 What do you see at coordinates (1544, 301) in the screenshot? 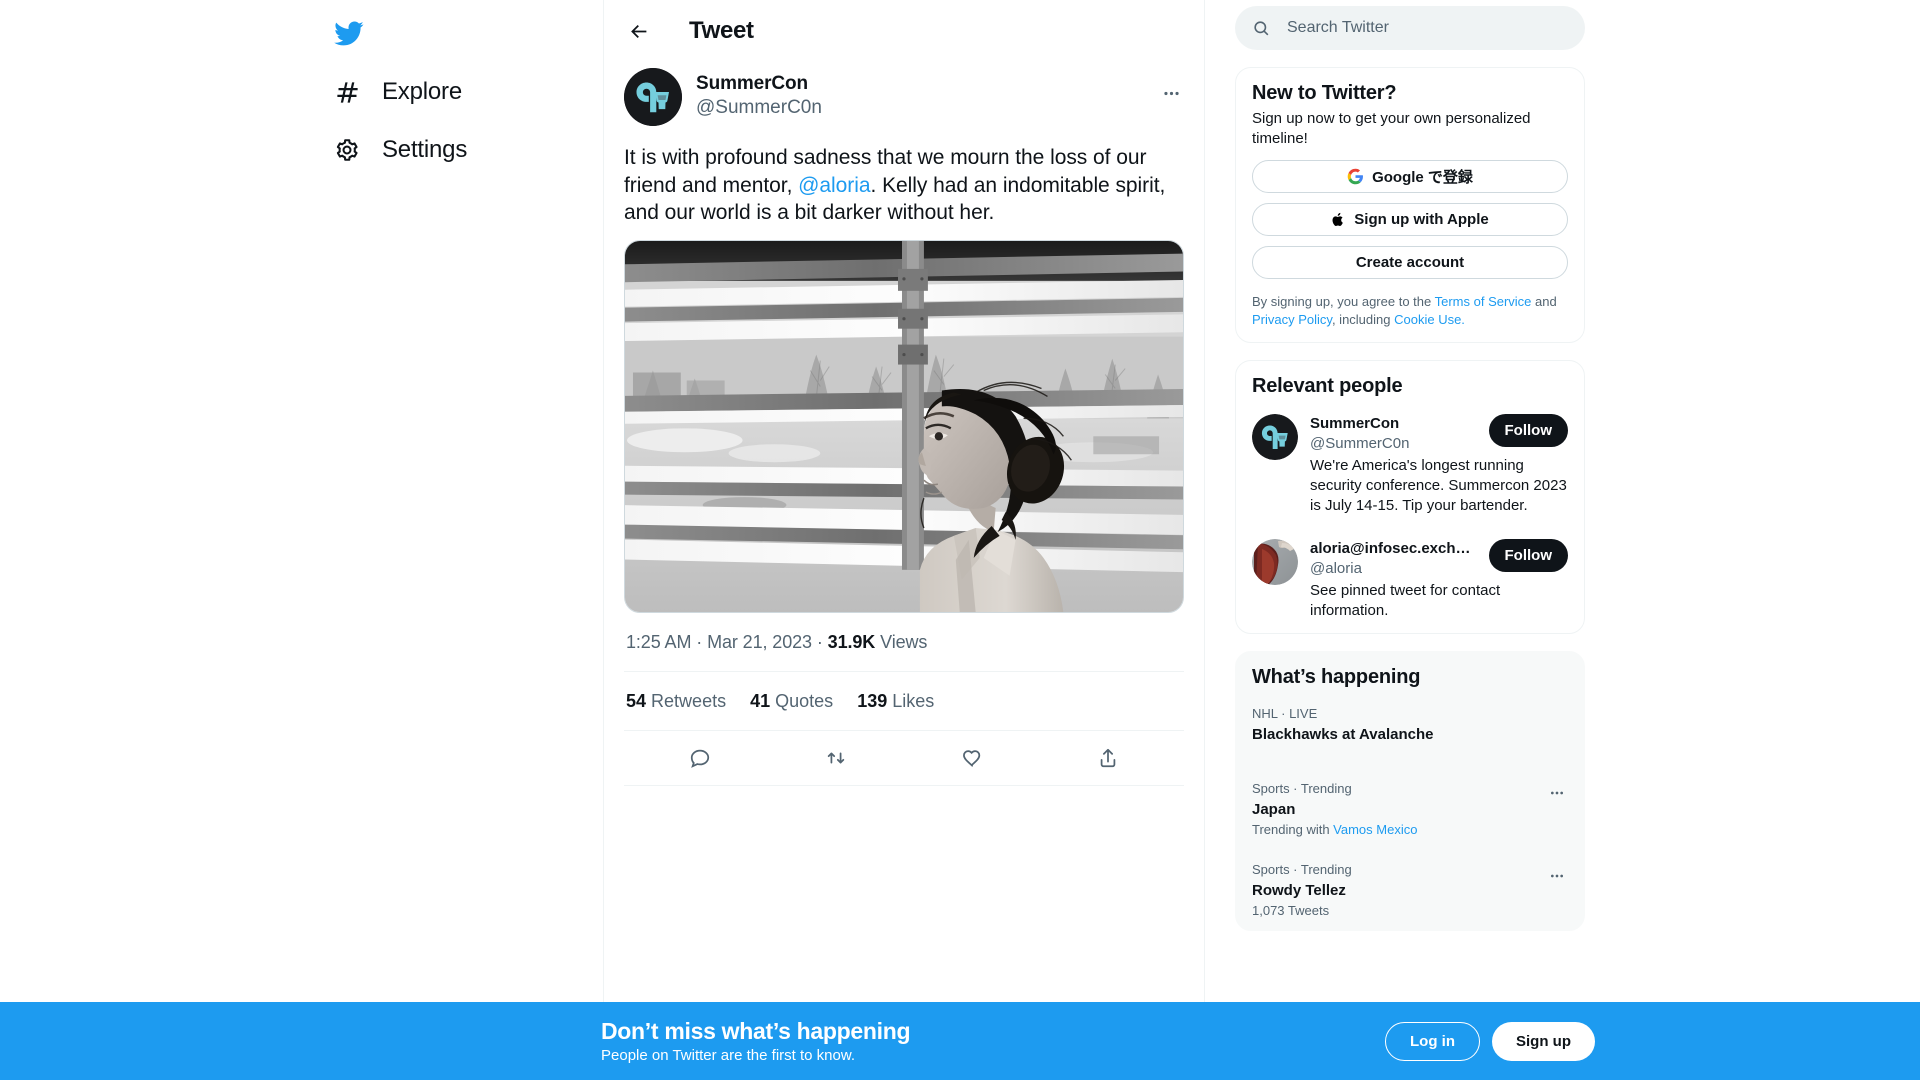
I see `legal-and: and` at bounding box center [1544, 301].